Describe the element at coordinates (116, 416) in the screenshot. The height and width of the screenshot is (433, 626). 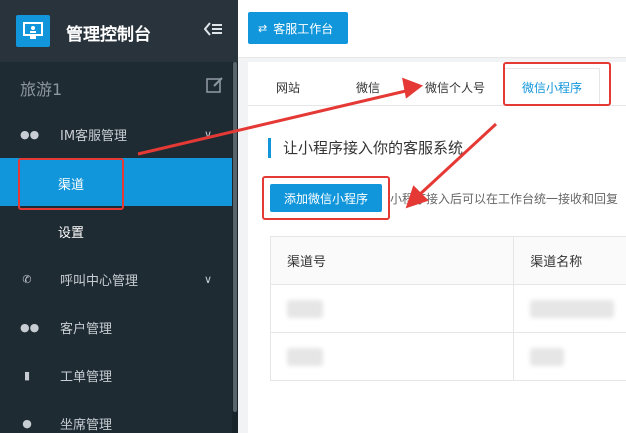
I see `menu-agents: ● 坐席管理` at that location.